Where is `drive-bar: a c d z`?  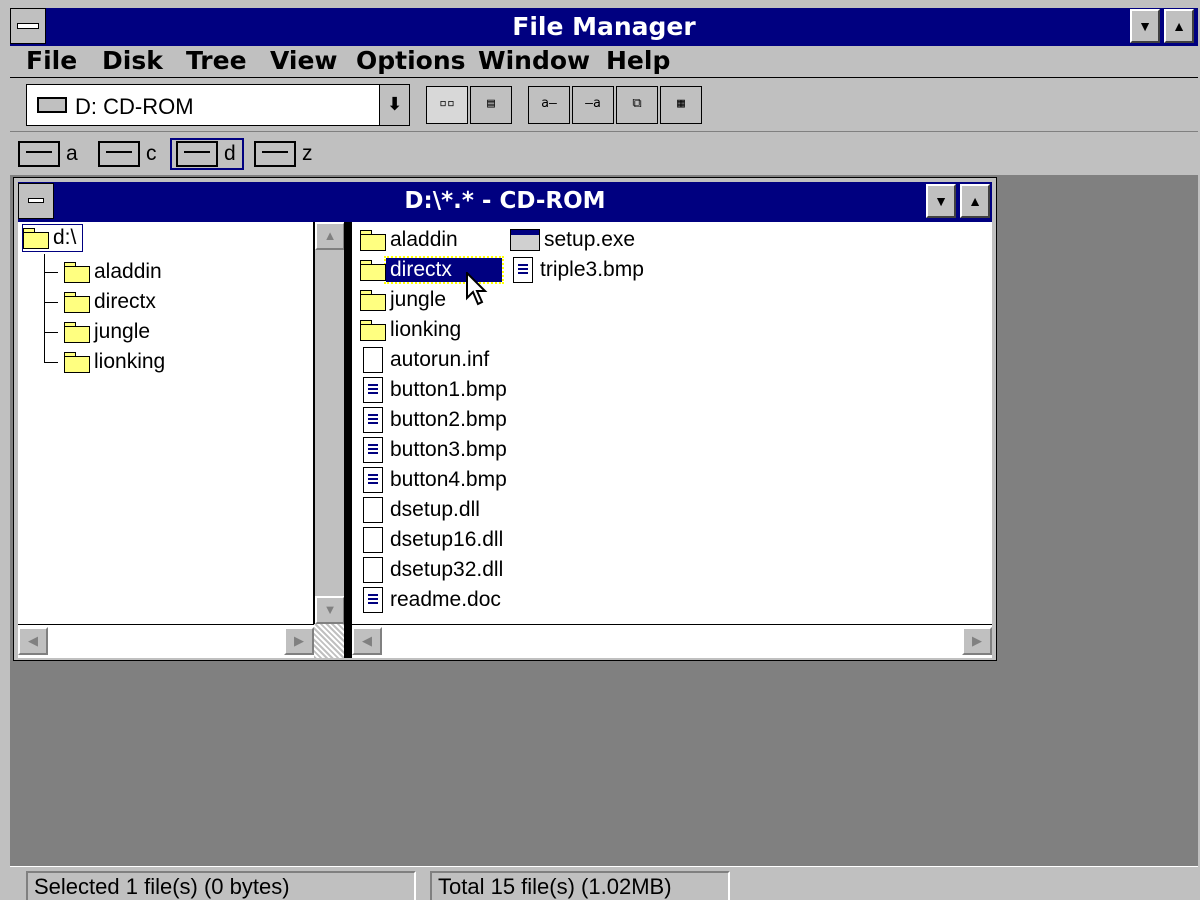 drive-bar: a c d z is located at coordinates (604, 154).